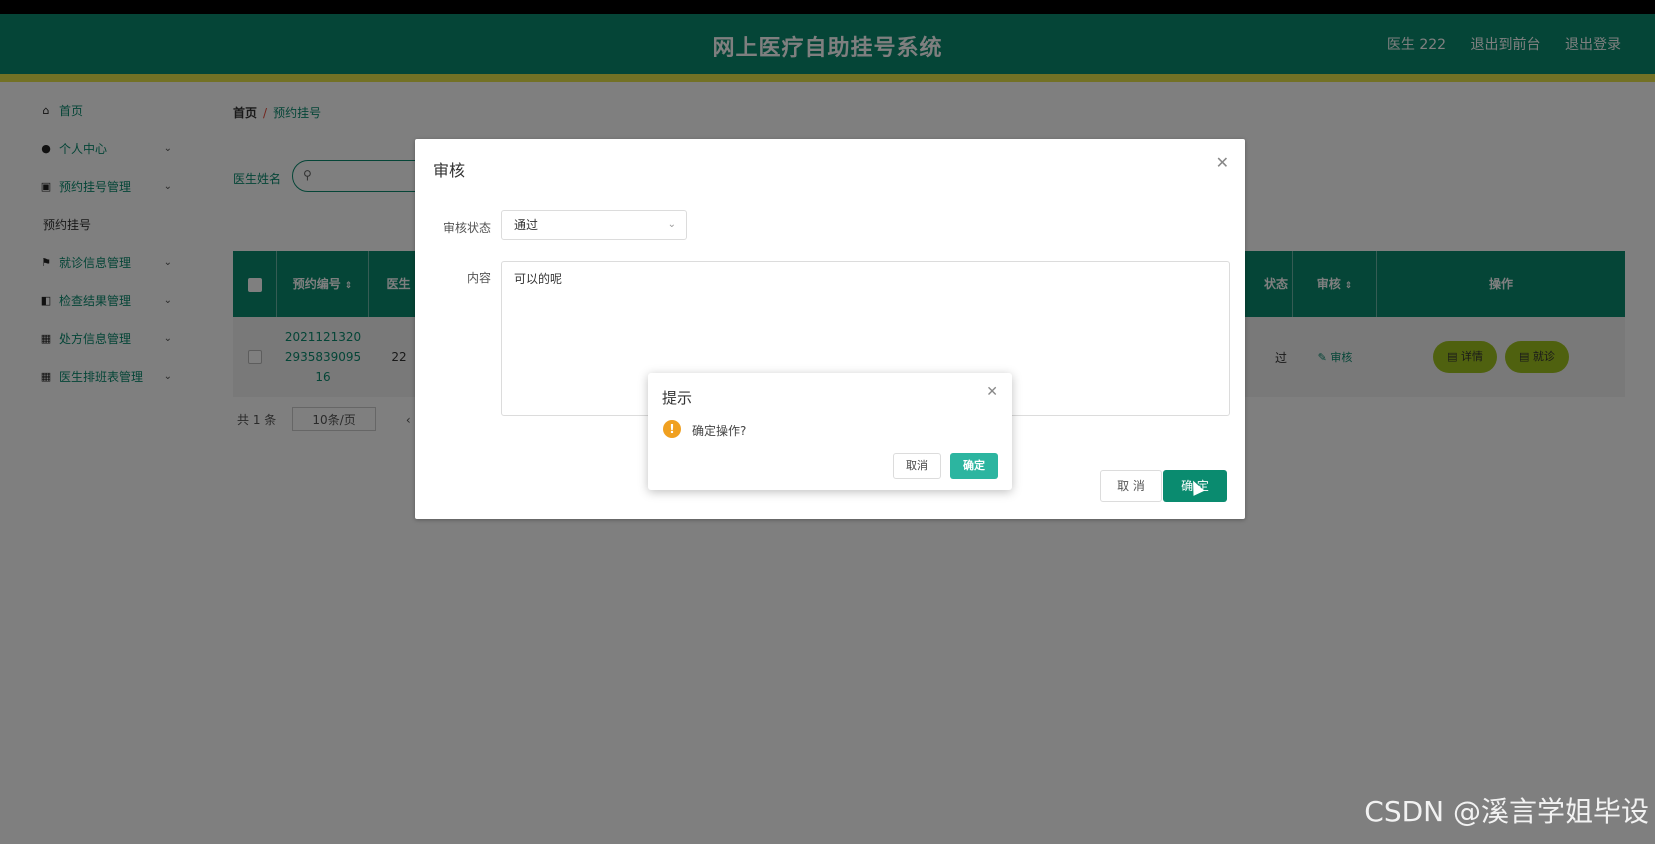  What do you see at coordinates (1506, 811) in the screenshot?
I see `watermark: CSDN @溪言学姐毕设` at bounding box center [1506, 811].